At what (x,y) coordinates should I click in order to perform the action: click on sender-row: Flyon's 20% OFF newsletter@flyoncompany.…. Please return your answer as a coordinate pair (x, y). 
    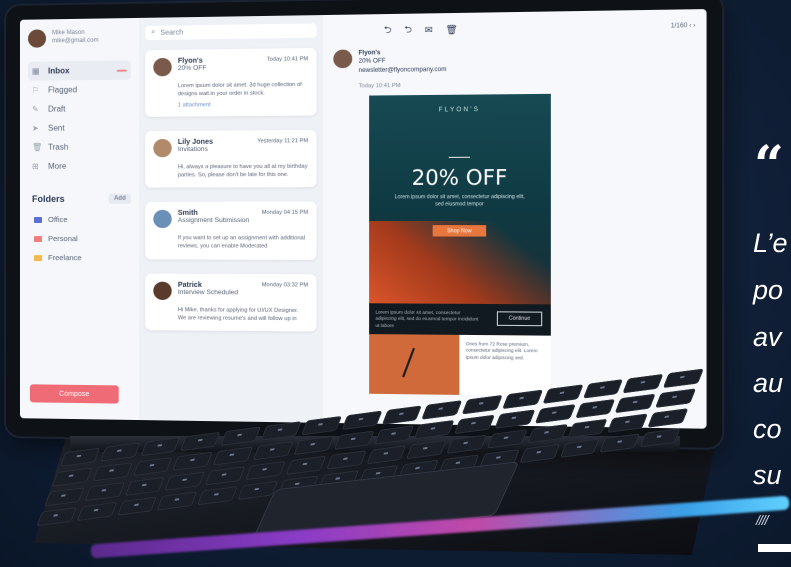
    Looking at the image, I should click on (514, 60).